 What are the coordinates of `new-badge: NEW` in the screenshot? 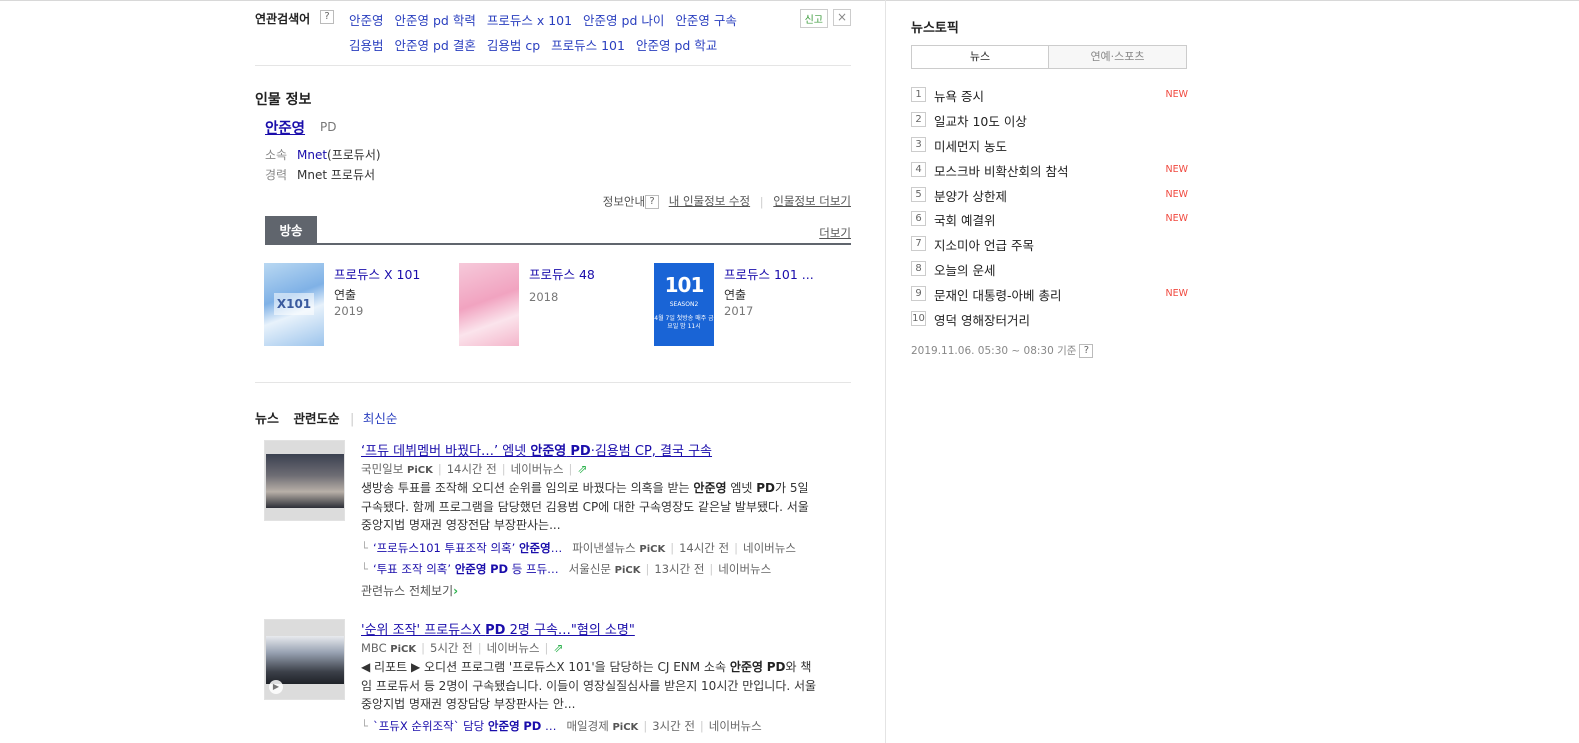 It's located at (1176, 169).